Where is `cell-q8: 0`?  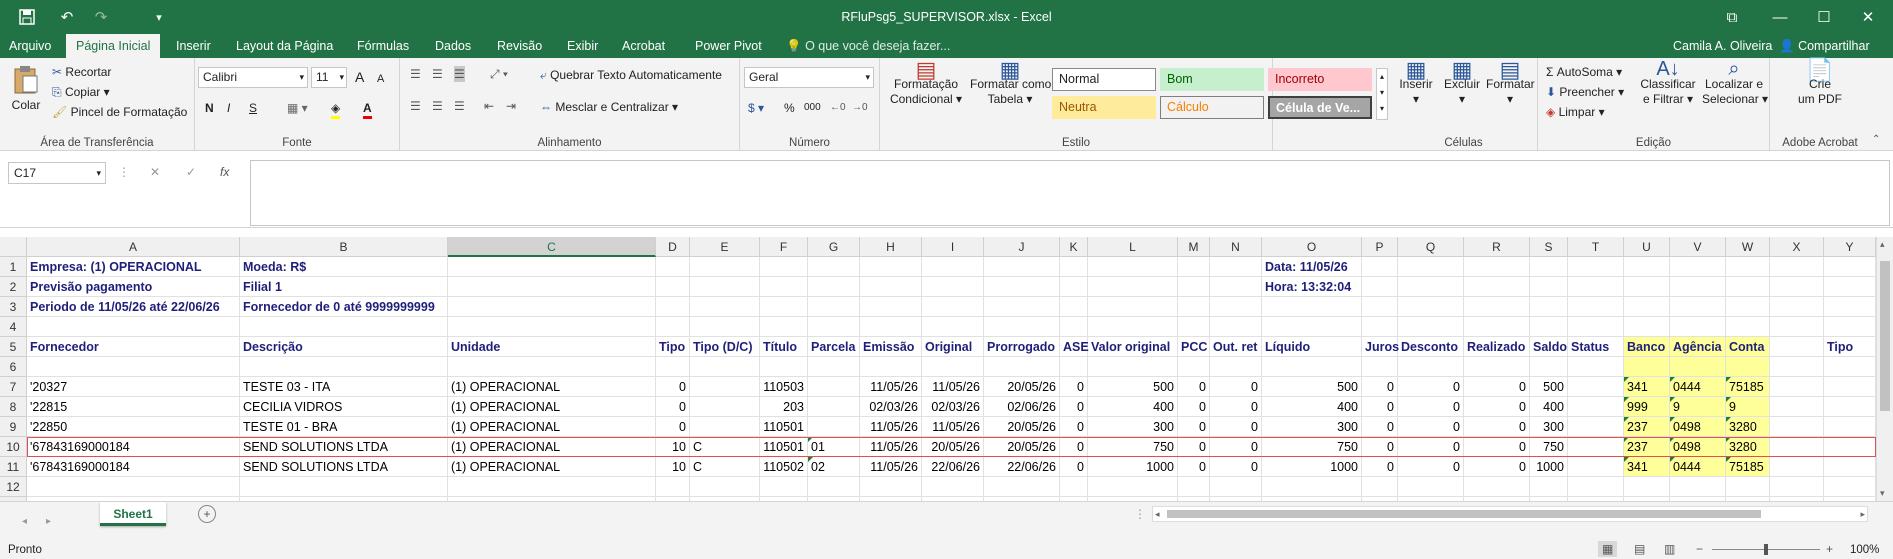 cell-q8: 0 is located at coordinates (1431, 407).